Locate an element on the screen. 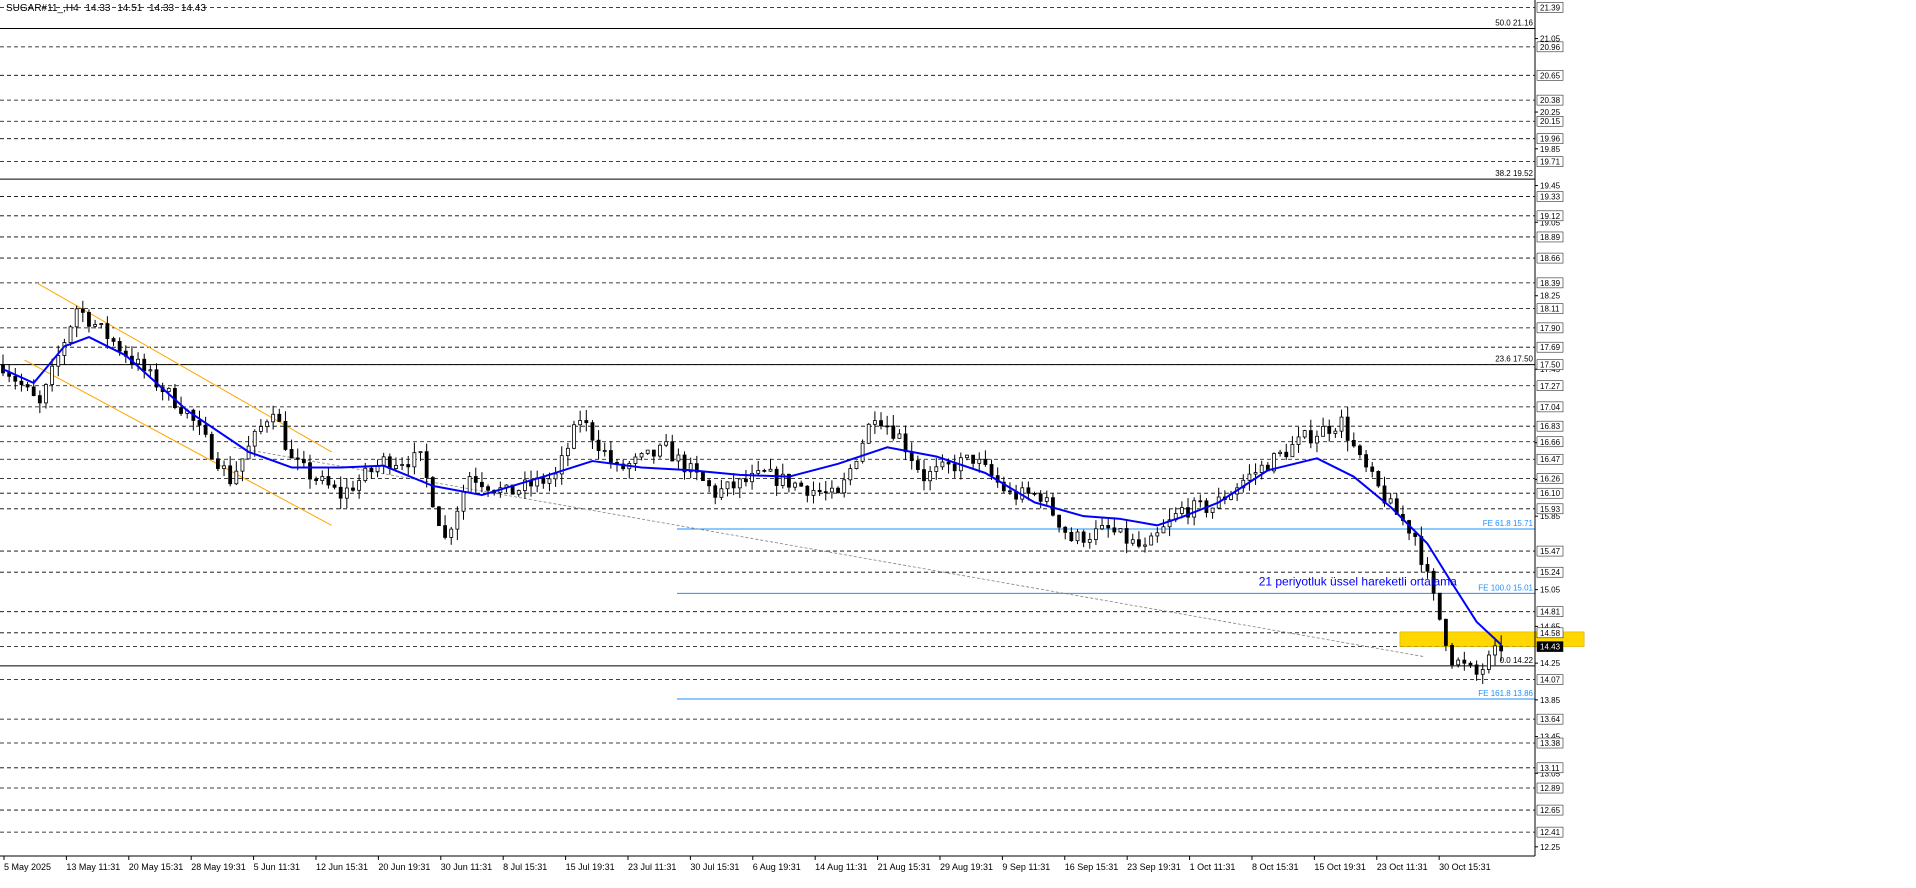 This screenshot has height=888, width=1916. time-label: 9 Sep 11:31 is located at coordinates (1026, 867).